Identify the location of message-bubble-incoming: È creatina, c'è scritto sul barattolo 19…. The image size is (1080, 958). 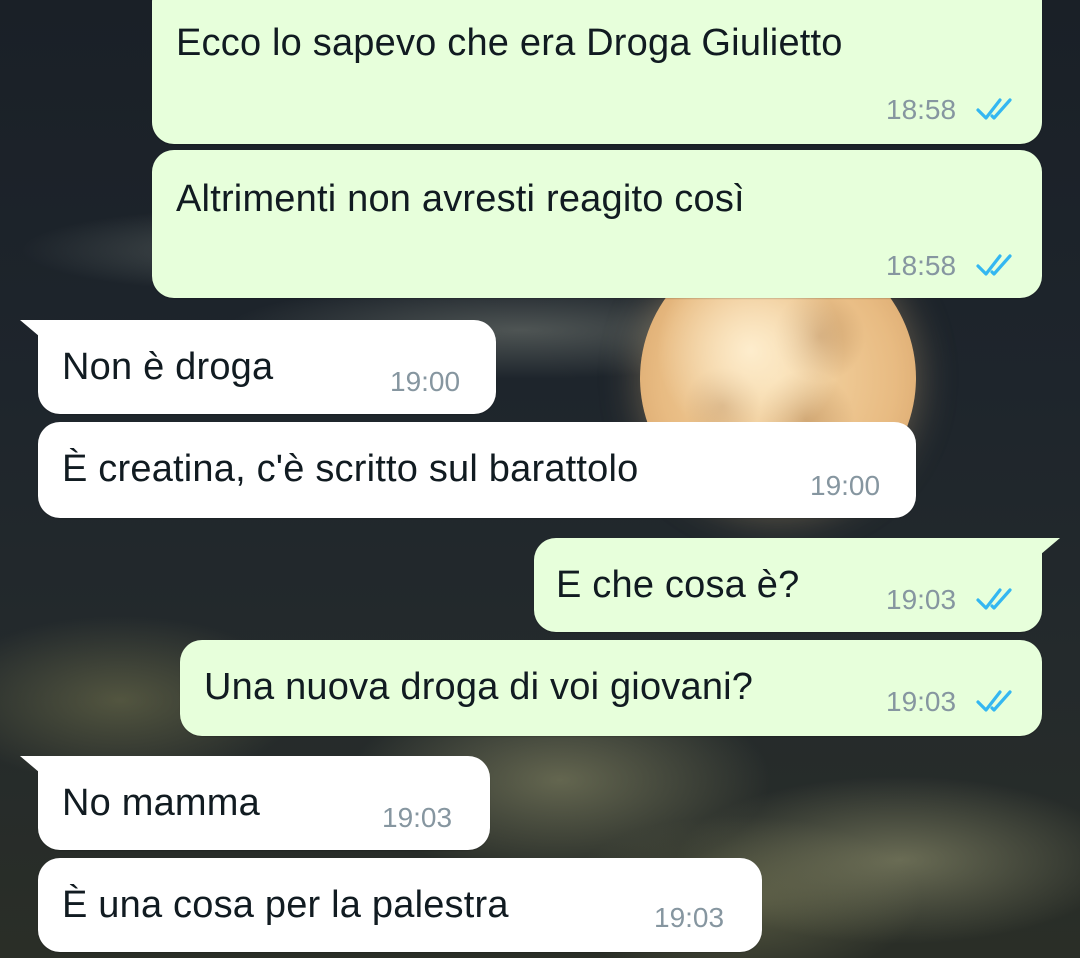
(477, 470).